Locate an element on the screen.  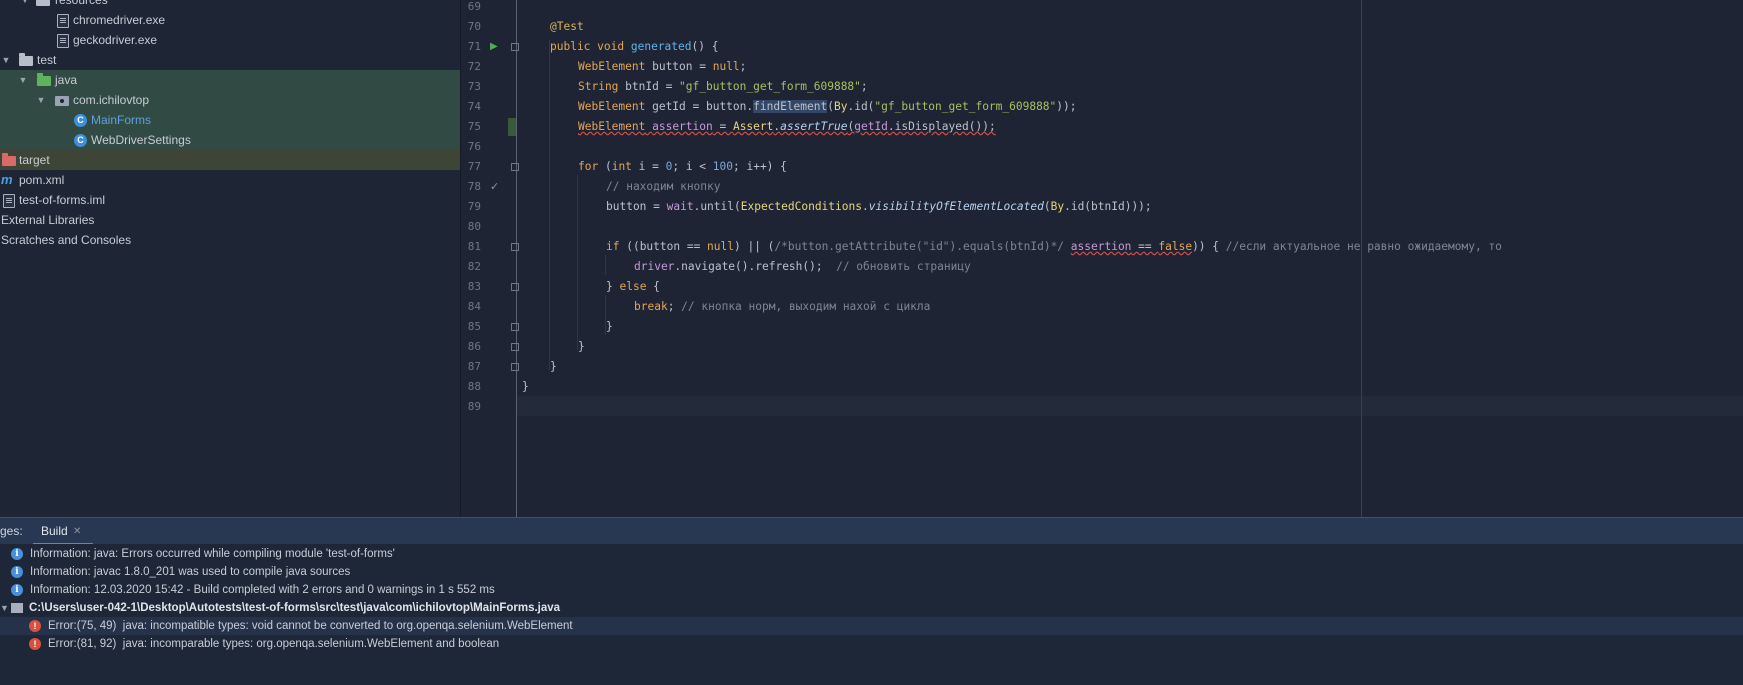
line-number: 75 is located at coordinates (474, 126).